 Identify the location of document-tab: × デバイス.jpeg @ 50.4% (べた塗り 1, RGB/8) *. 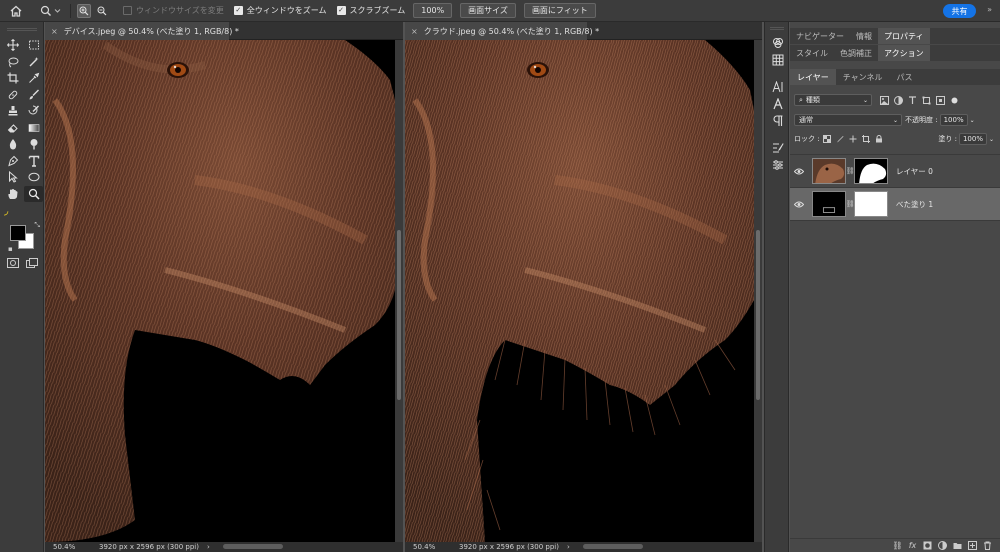
(142, 31).